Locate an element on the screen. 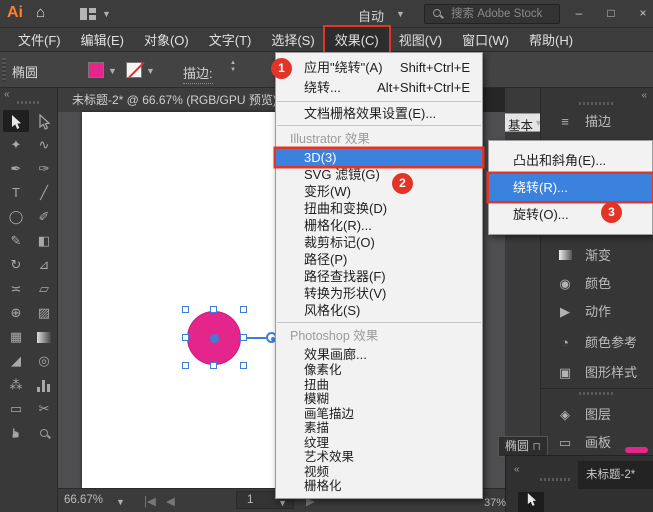 The image size is (653, 512). mesh-tool: ▦ is located at coordinates (16, 337).